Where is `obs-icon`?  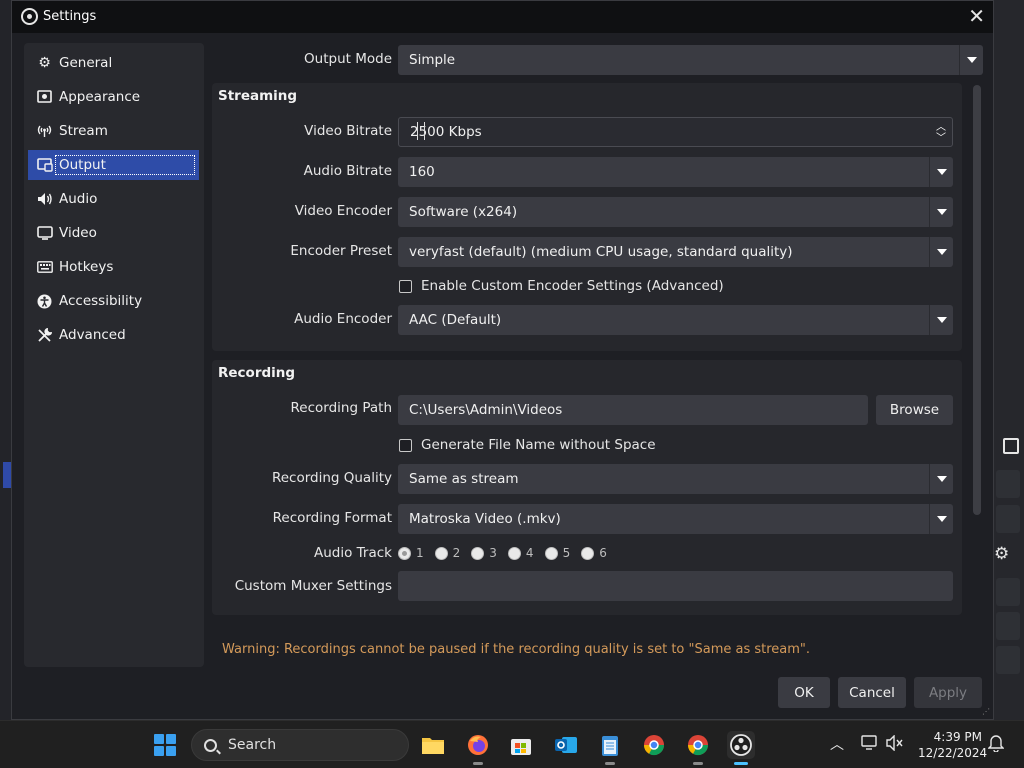
obs-icon is located at coordinates (741, 748).